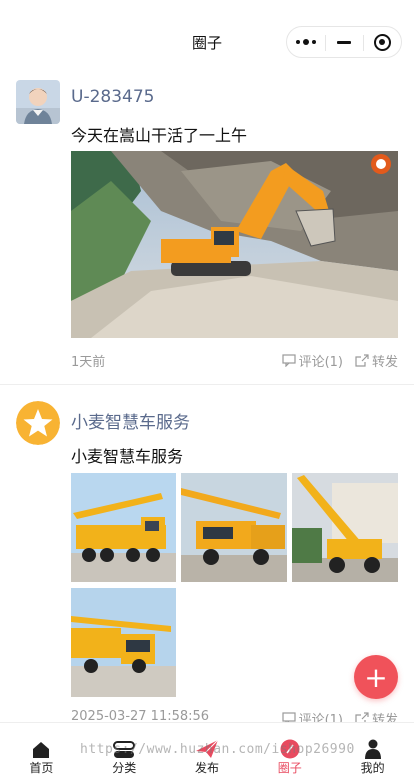  Describe the element at coordinates (112, 97) in the screenshot. I see `post-author: U-283475` at that location.